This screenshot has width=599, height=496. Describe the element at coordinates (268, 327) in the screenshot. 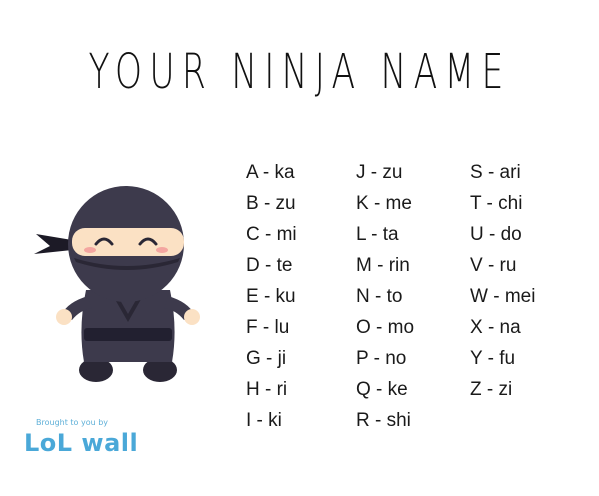

I see `letter-entry-f: F - lu` at that location.